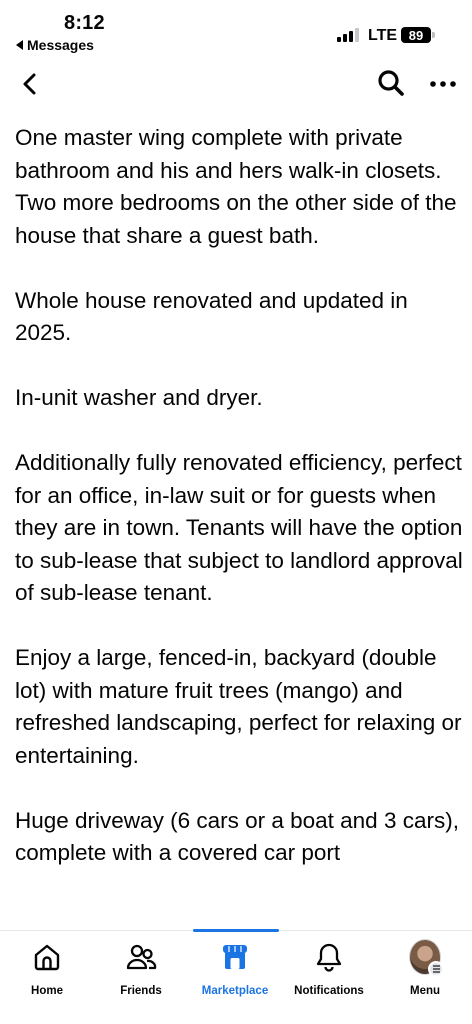 The height and width of the screenshot is (1024, 472). I want to click on battery-cap, so click(433, 35).